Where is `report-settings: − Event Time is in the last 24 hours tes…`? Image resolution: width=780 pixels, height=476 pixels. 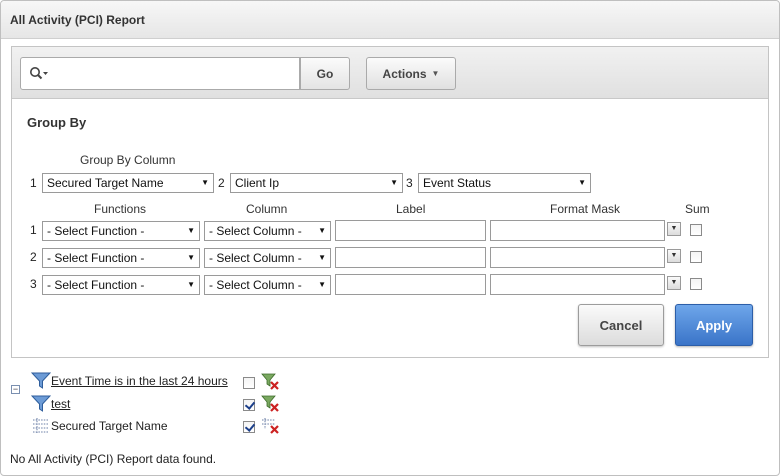 report-settings: − Event Time is in the last 24 hours tes… is located at coordinates (390, 402).